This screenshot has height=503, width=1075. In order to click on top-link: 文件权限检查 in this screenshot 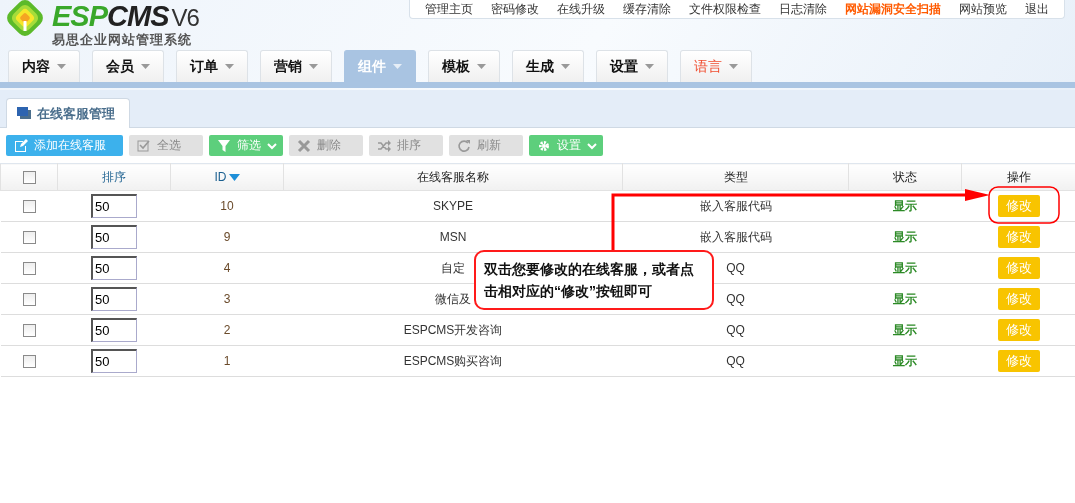, I will do `click(725, 9)`.